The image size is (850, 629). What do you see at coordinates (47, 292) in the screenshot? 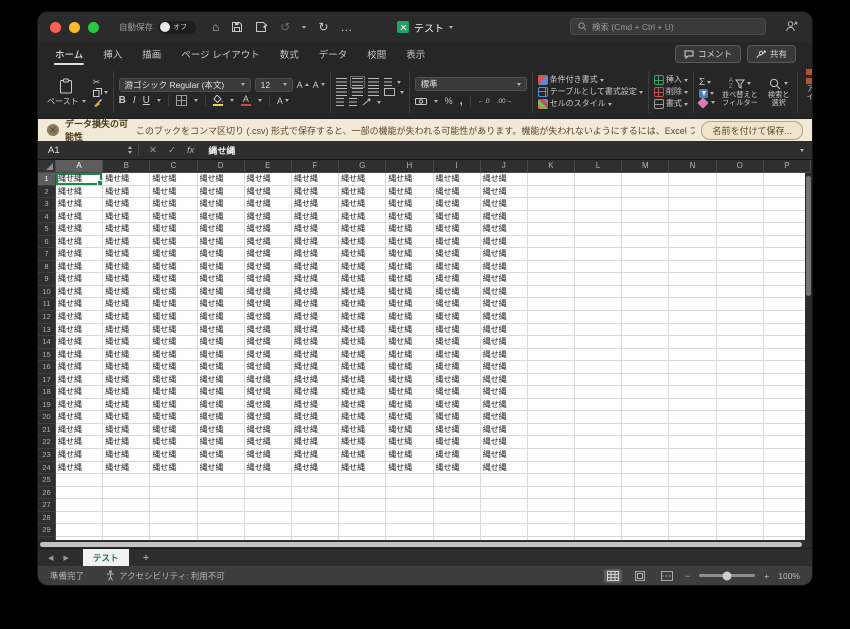
I see `row-header-10: 10` at bounding box center [47, 292].